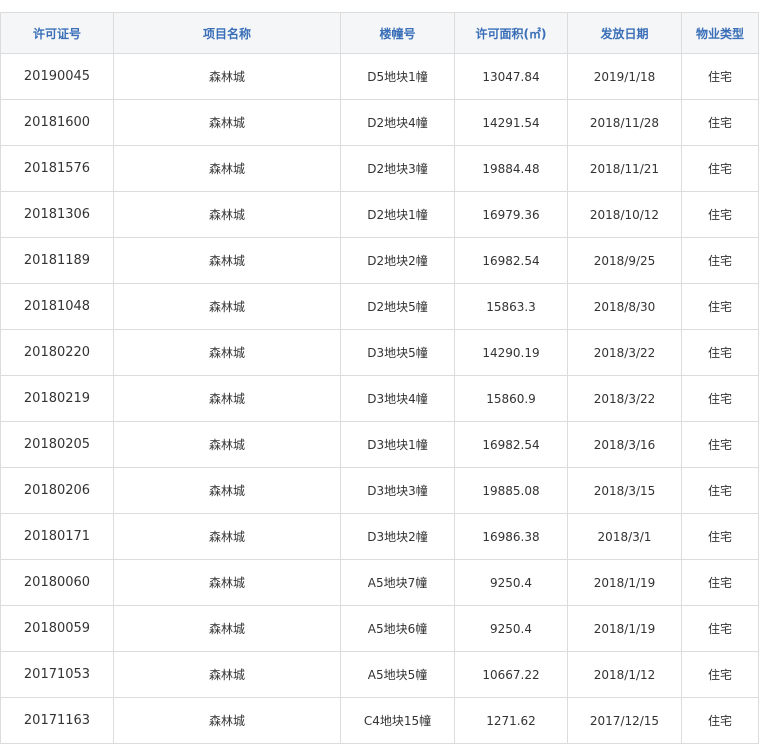  I want to click on issue-date-cell: 2018/9/25, so click(624, 260).